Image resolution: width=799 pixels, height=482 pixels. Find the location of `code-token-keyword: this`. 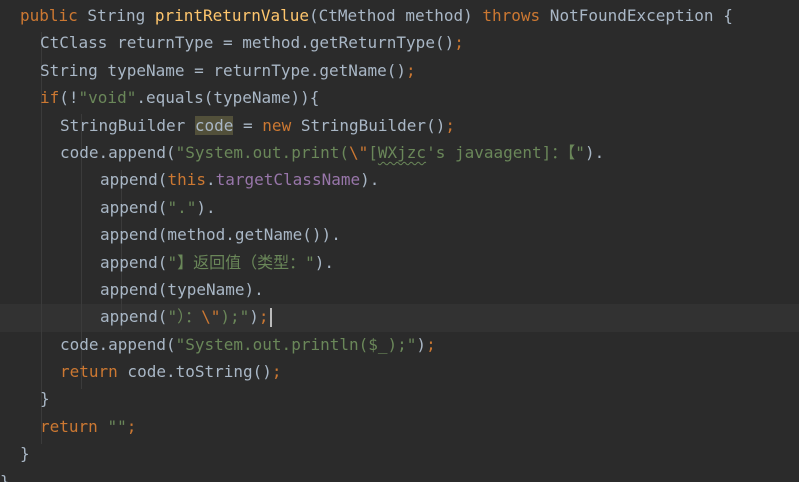

code-token-keyword: this is located at coordinates (186, 180).